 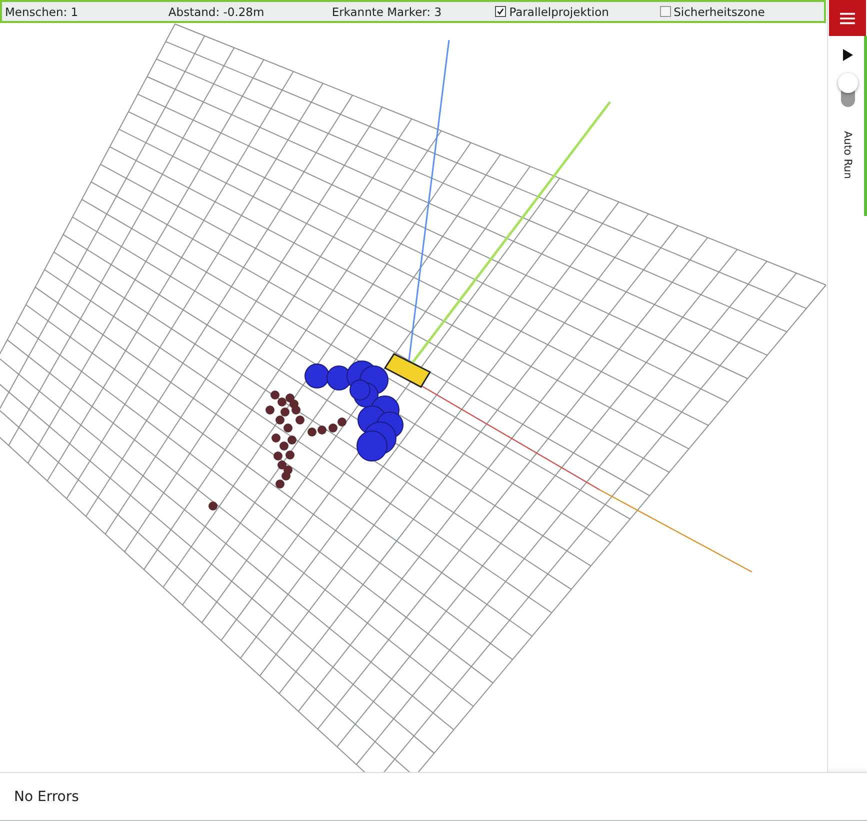 What do you see at coordinates (387, 11) in the screenshot?
I see `status-readout: Erkannte Marker: 3` at bounding box center [387, 11].